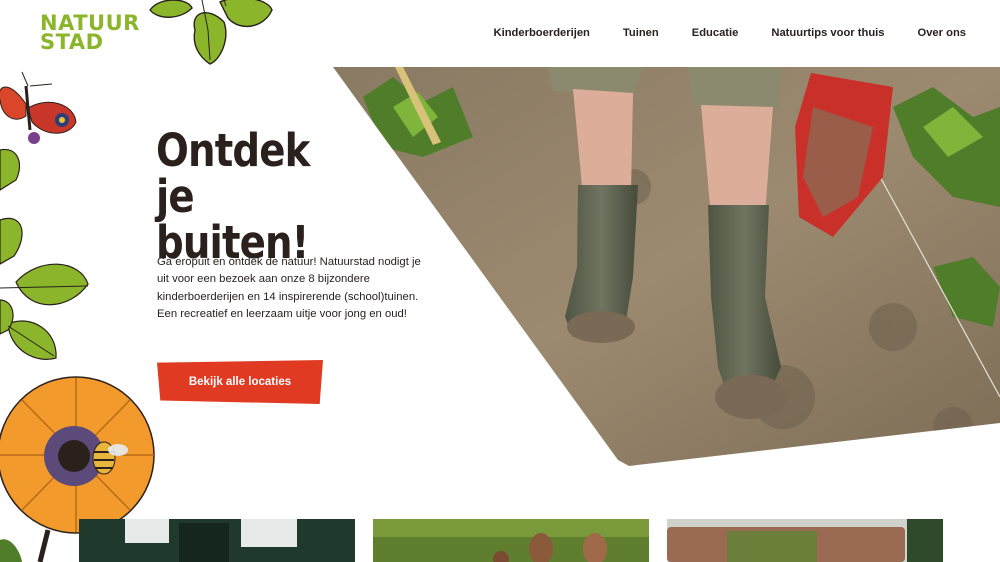 The height and width of the screenshot is (562, 1000). I want to click on hero-title: Ontdek je buiten!, so click(242, 197).